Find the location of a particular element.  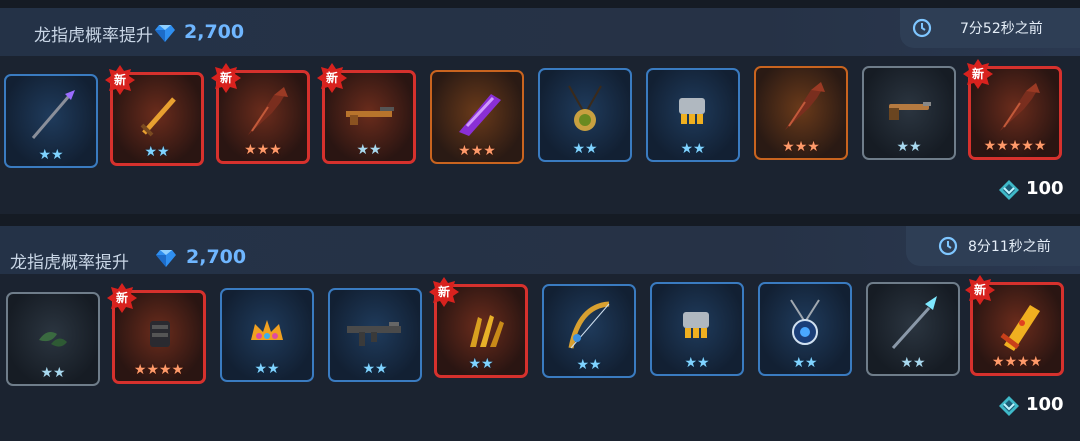

sapphire-necklace-icon is located at coordinates (805, 322).